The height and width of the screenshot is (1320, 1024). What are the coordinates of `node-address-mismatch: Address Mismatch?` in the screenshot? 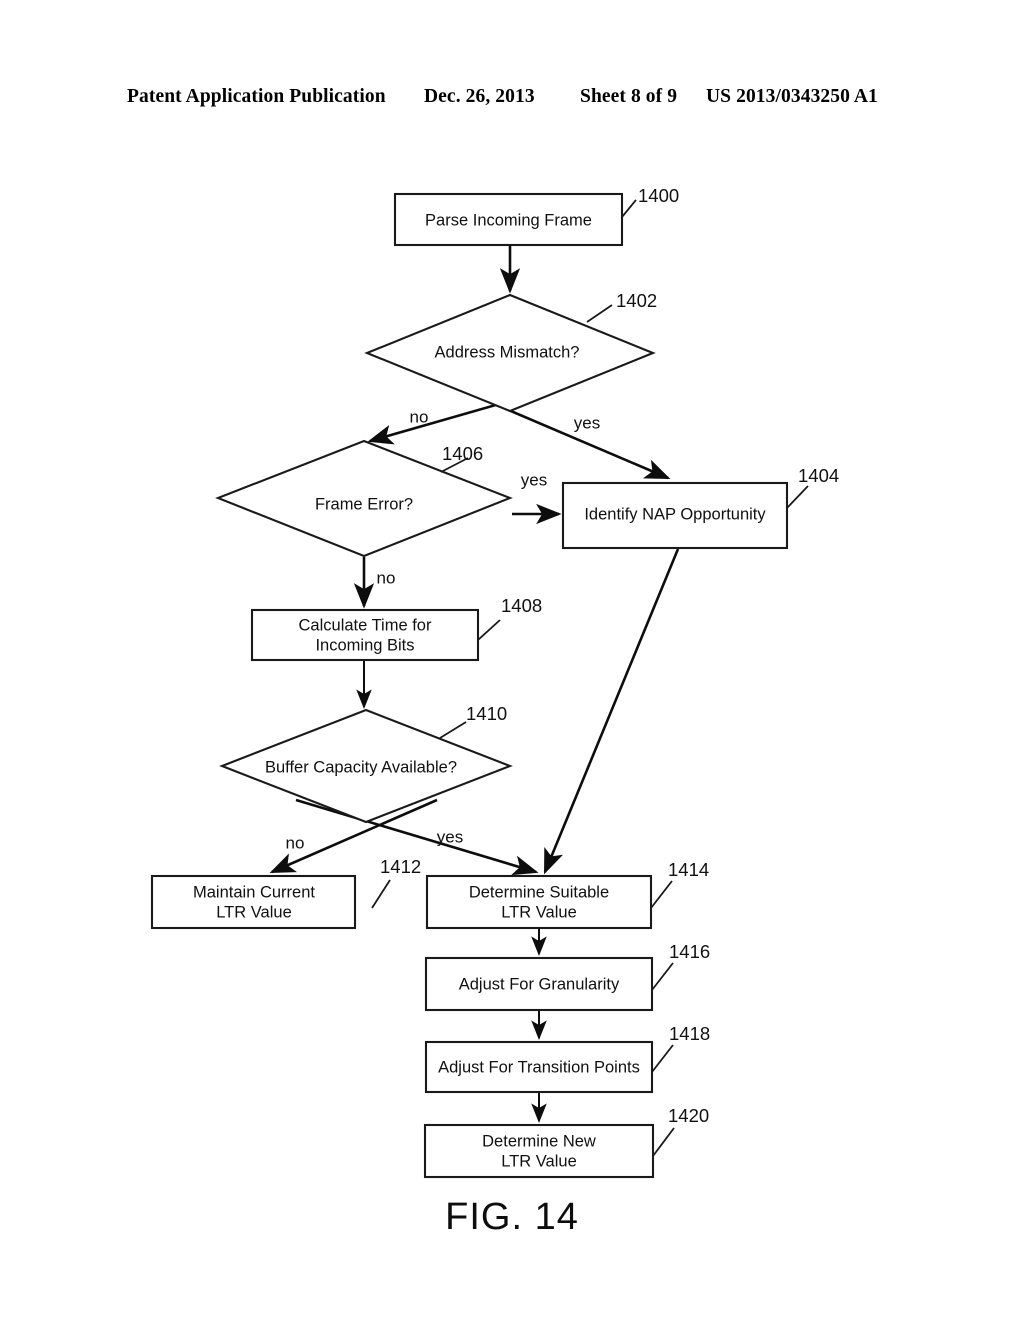 It's located at (510, 353).